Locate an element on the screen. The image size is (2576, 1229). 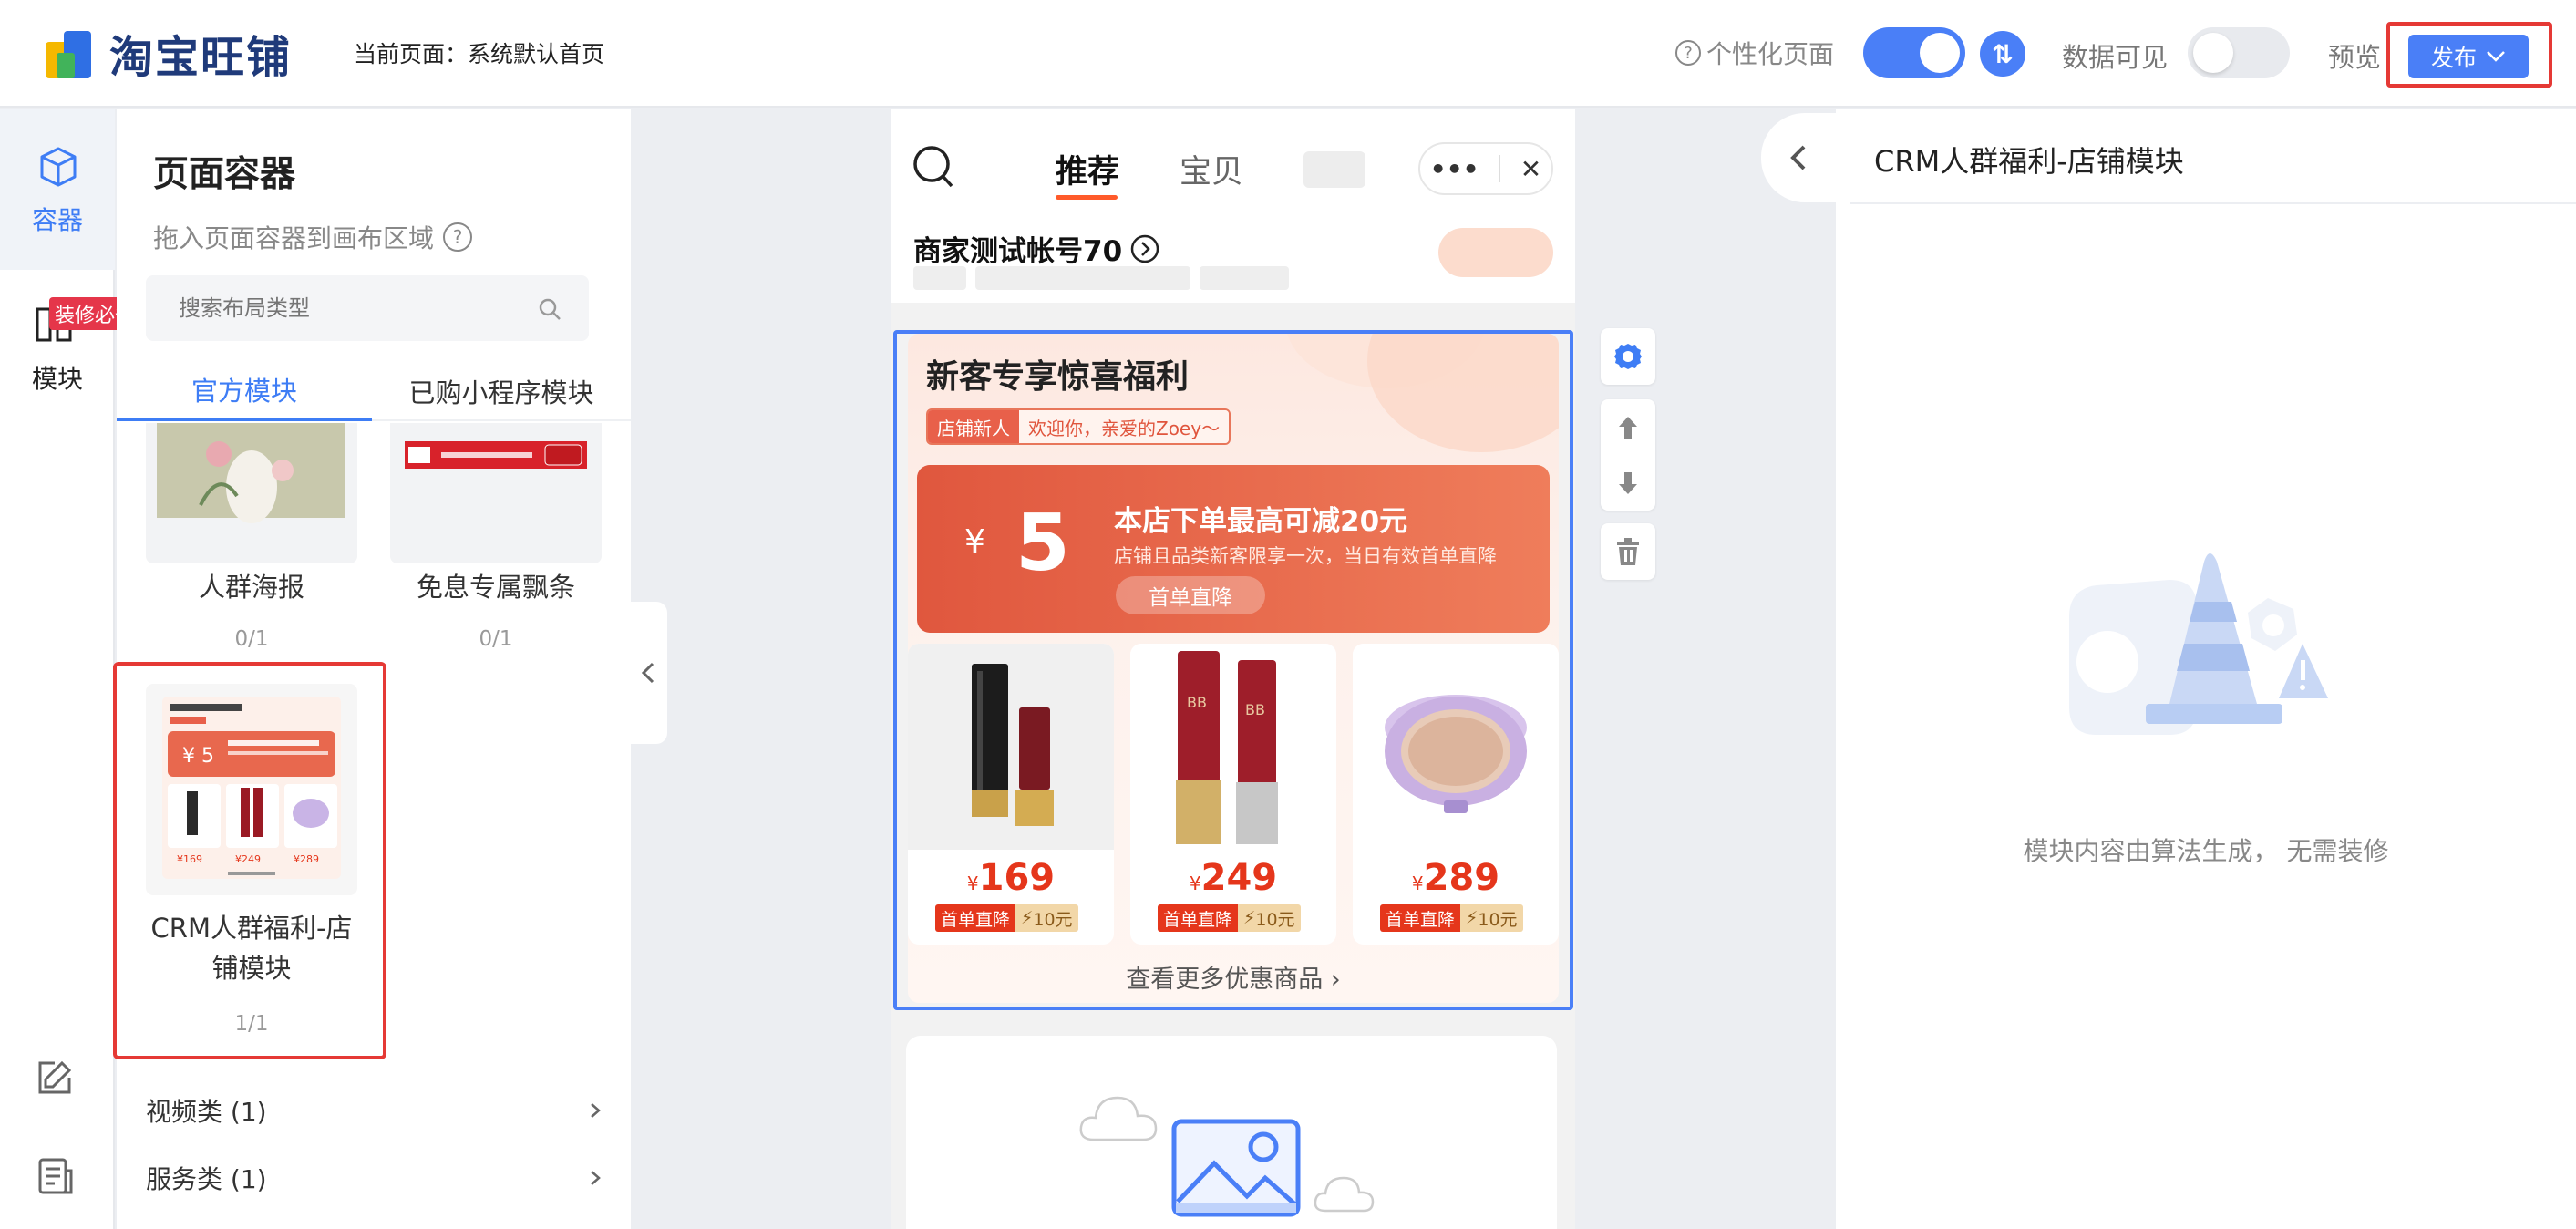
settings-button is located at coordinates (1628, 356).